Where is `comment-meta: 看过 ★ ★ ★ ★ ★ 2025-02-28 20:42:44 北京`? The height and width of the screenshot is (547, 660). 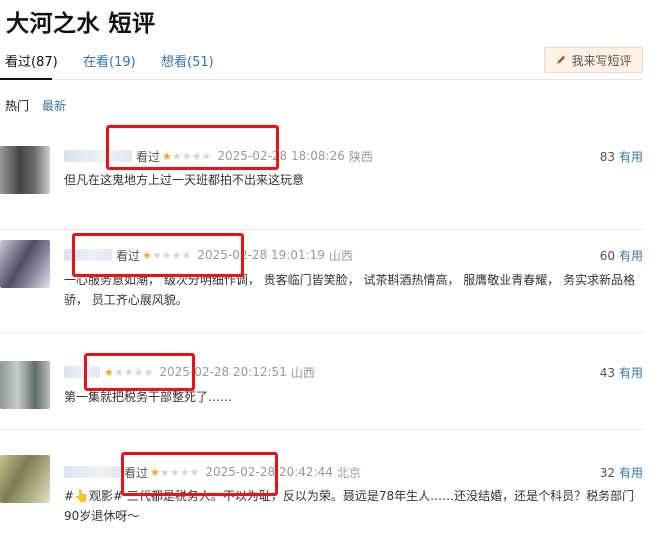 comment-meta: 看过 ★ ★ ★ ★ ★ 2025-02-28 20:42:44 北京 is located at coordinates (212, 472).